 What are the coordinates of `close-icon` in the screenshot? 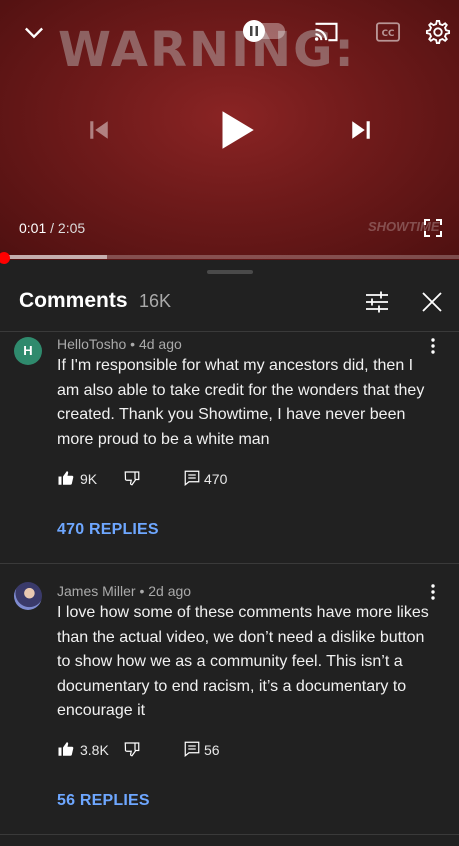 It's located at (432, 302).